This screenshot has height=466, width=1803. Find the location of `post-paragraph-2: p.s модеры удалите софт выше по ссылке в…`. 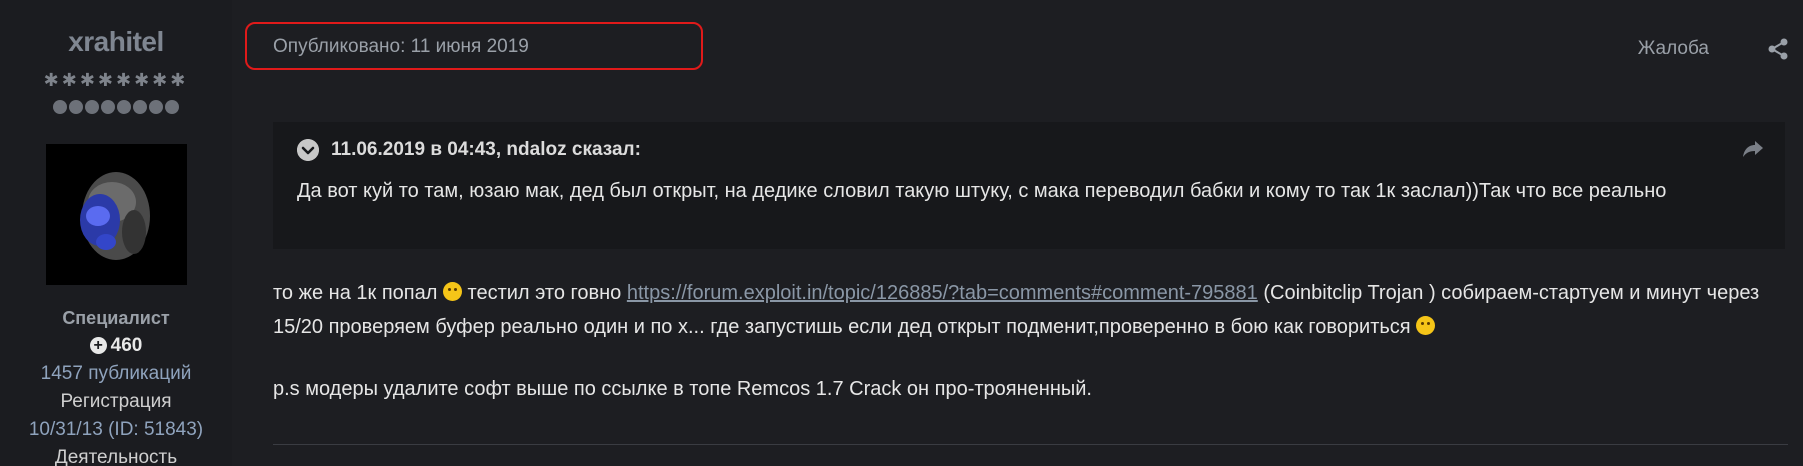

post-paragraph-2: p.s модеры удалите софт выше по ссылке в… is located at coordinates (682, 389).